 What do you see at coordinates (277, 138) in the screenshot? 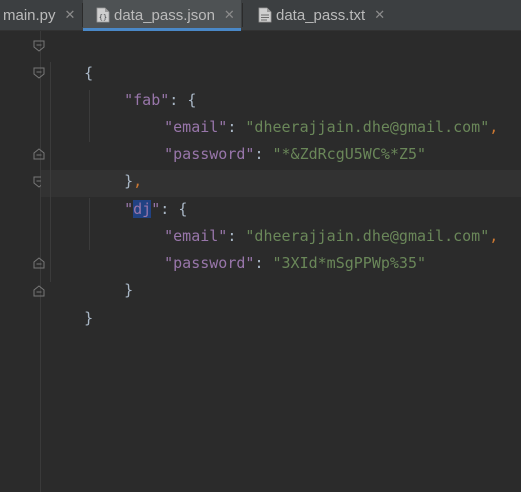
I see `code-line-4: "password": "*&ZdRcgU5WC%*Z5"` at bounding box center [277, 138].